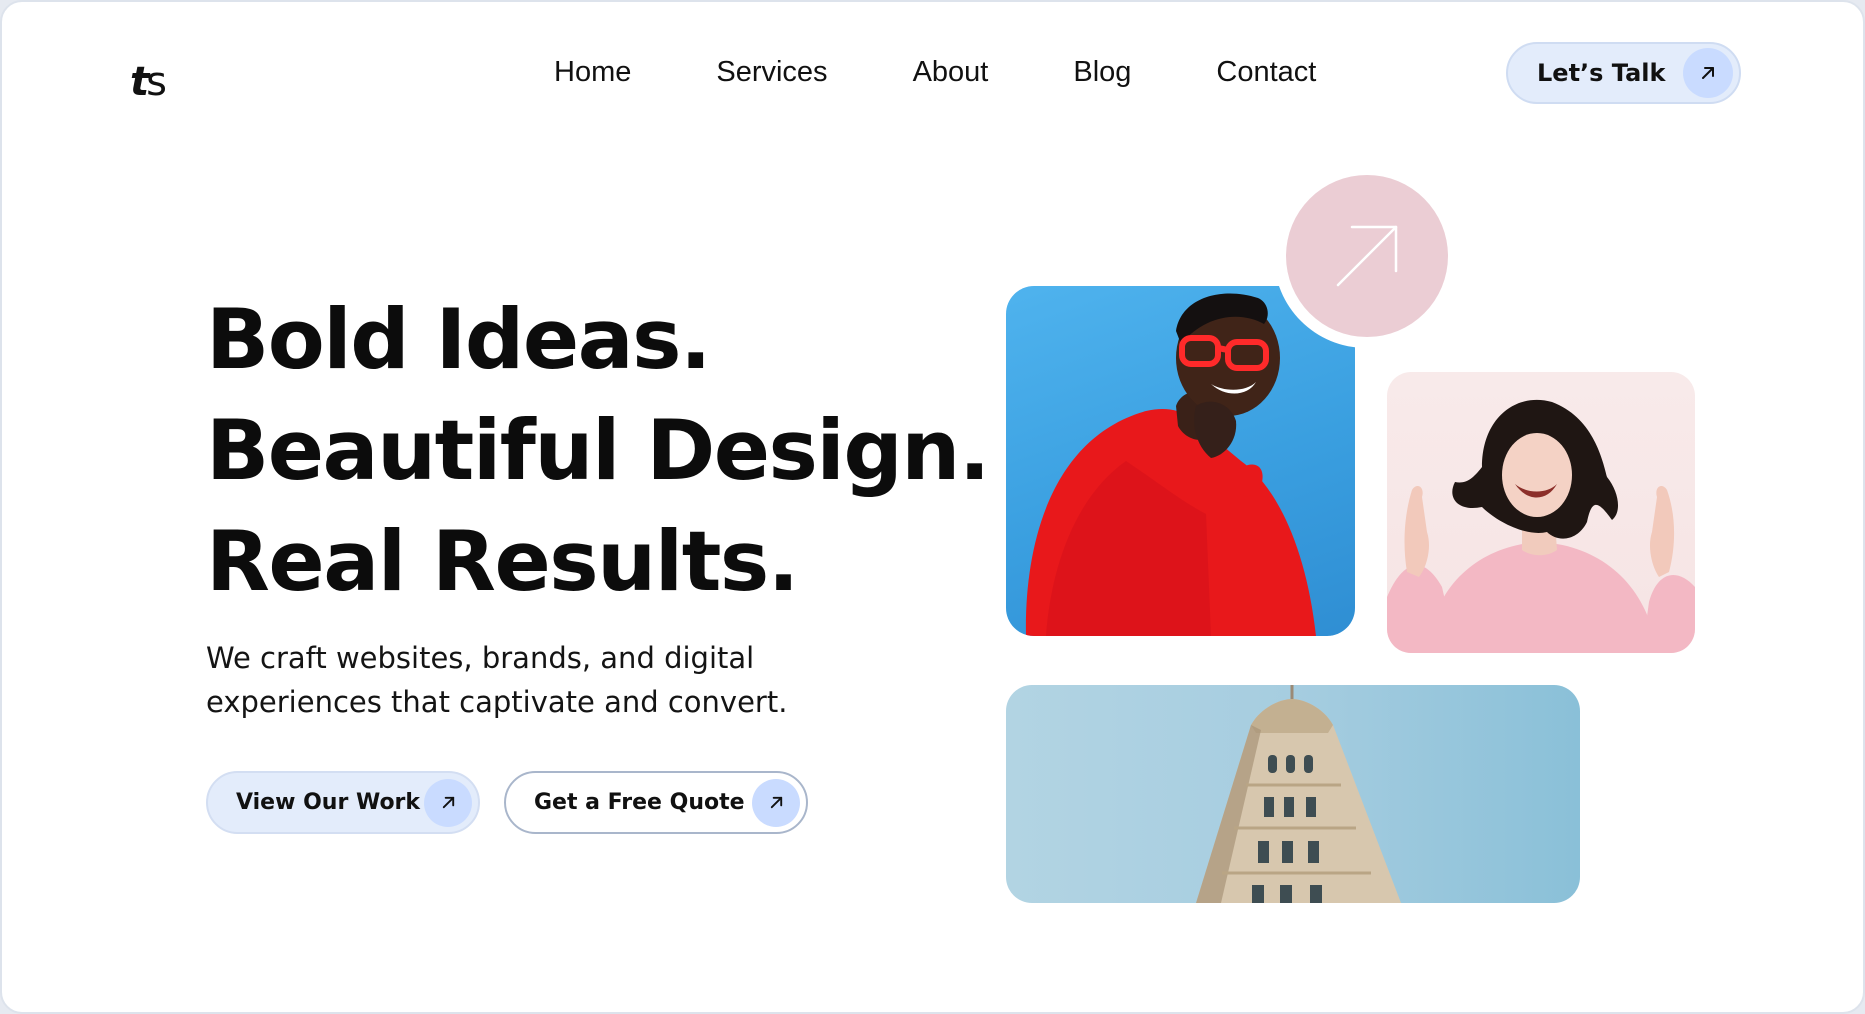 This screenshot has width=1865, height=1014. I want to click on hero-headline-line-1: Bold Ideas., so click(459, 339).